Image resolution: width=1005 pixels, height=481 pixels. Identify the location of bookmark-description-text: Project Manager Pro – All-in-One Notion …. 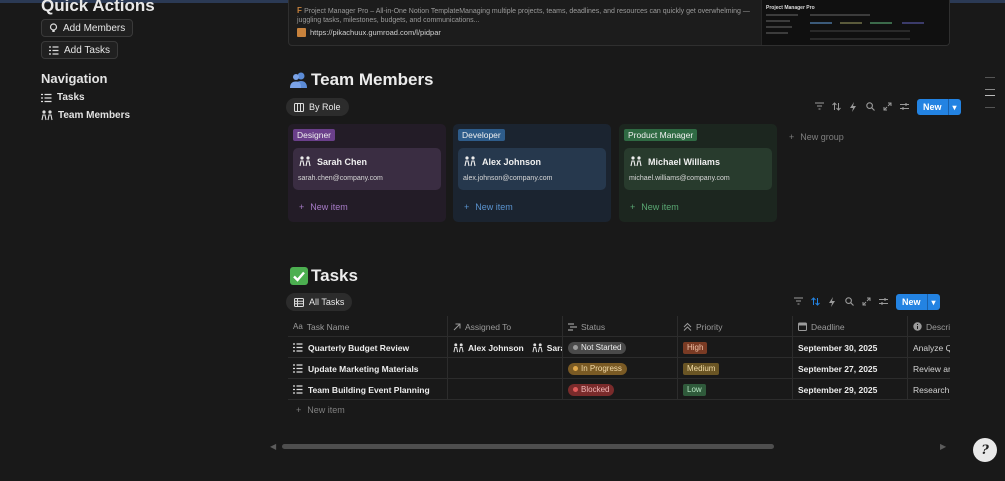
(523, 16).